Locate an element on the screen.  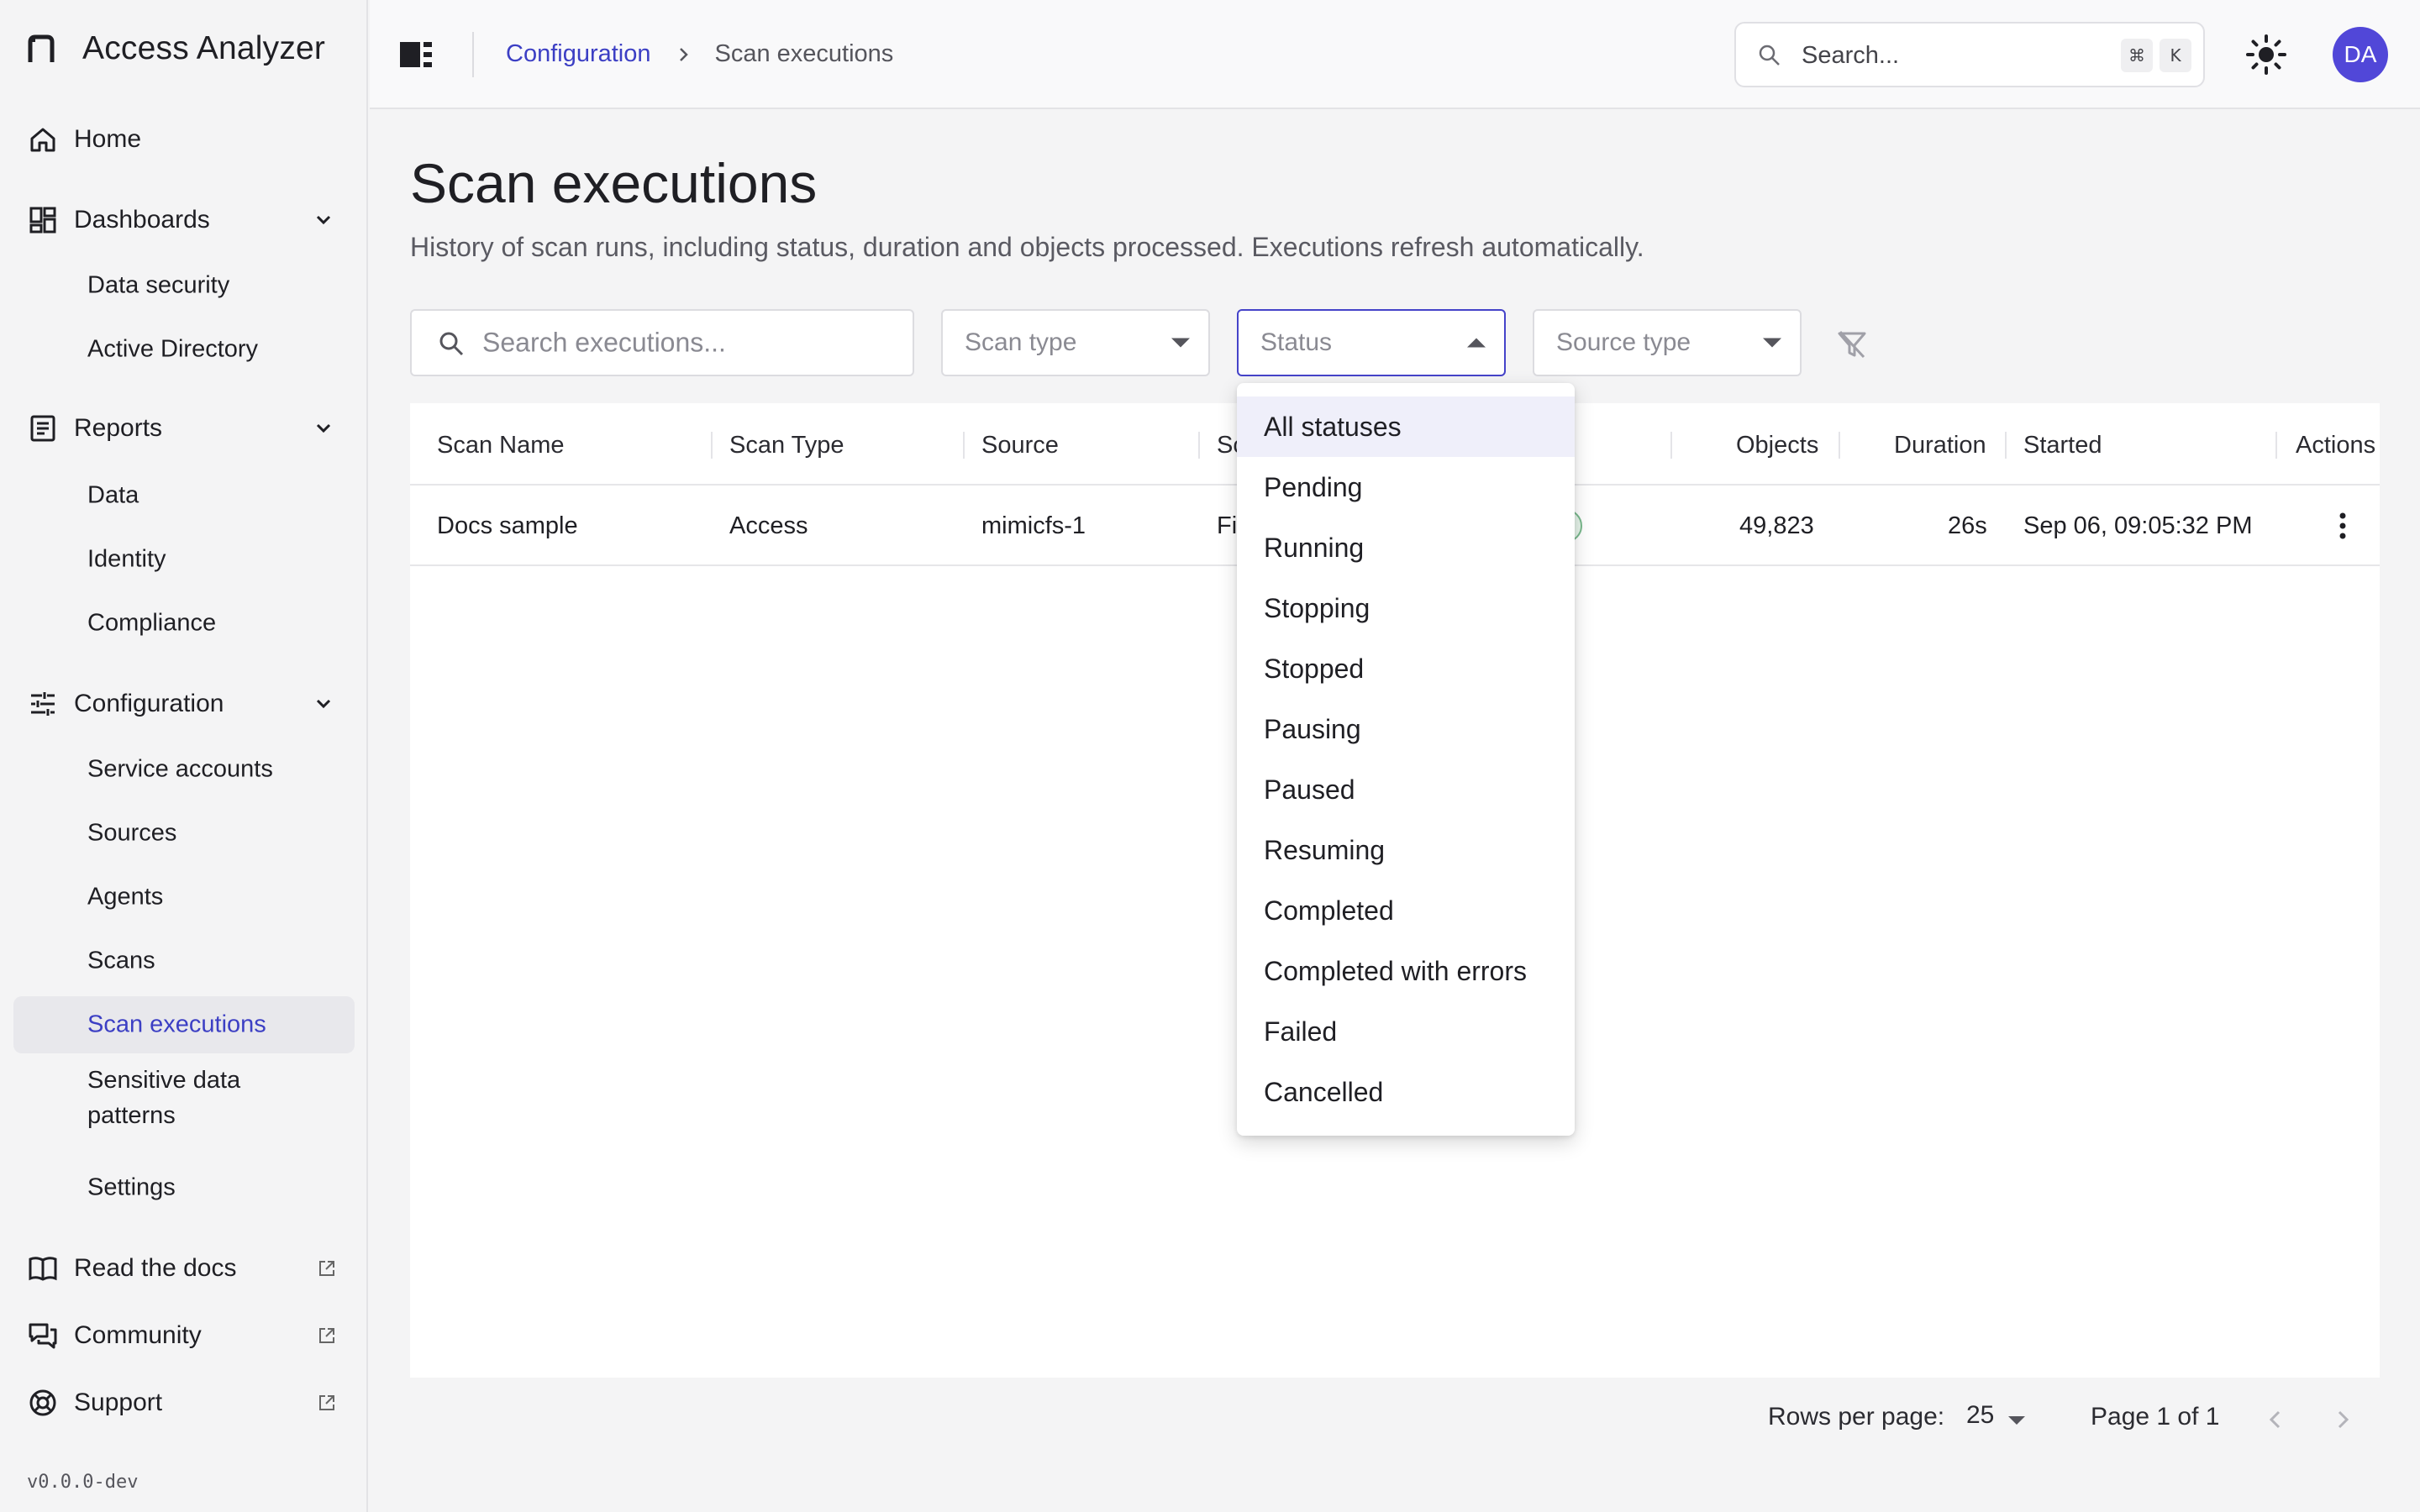
app-version: v0.0.0-dev is located at coordinates (83, 1482).